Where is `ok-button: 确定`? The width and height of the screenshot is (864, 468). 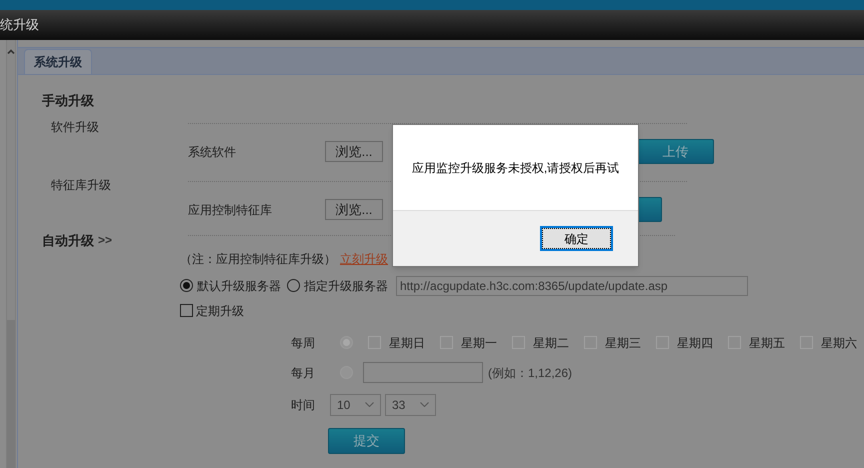 ok-button: 确定 is located at coordinates (576, 238).